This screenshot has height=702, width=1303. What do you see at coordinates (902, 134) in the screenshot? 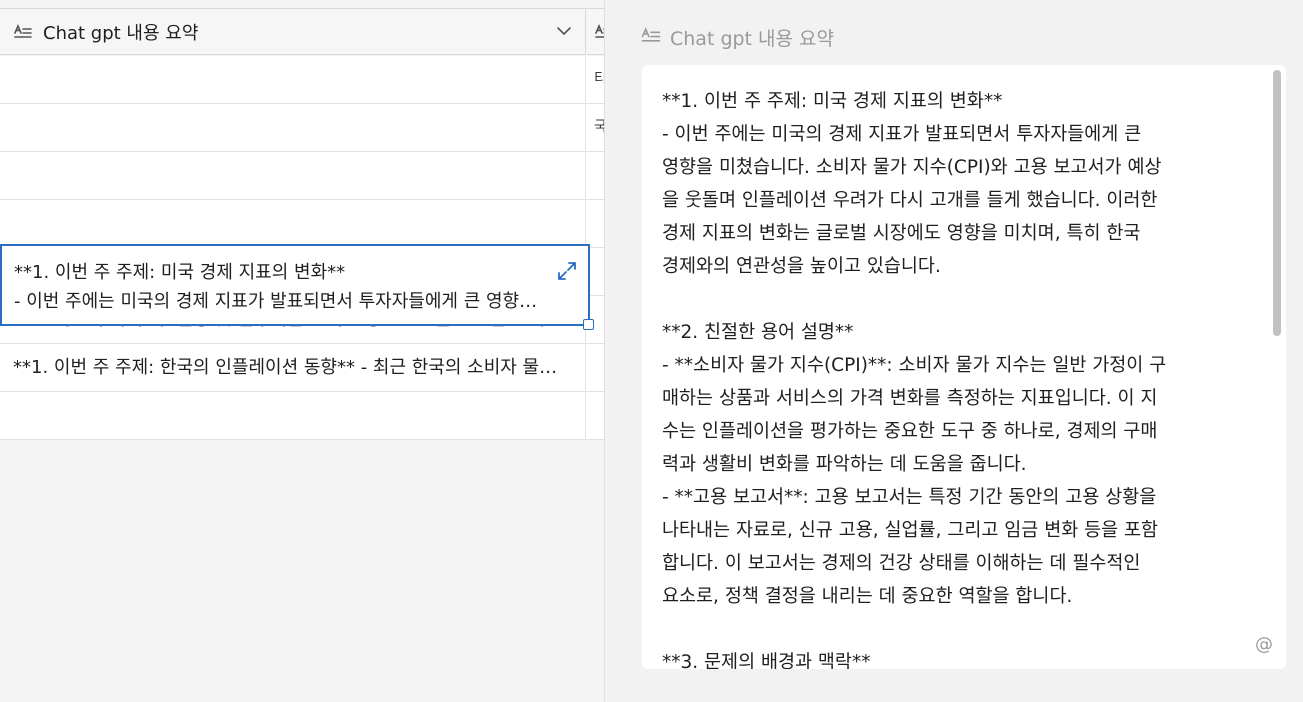
I see `text-line: - 이번 주에는 미국의 경제 지표가 발표되면서 투자자들에게 큰` at bounding box center [902, 134].